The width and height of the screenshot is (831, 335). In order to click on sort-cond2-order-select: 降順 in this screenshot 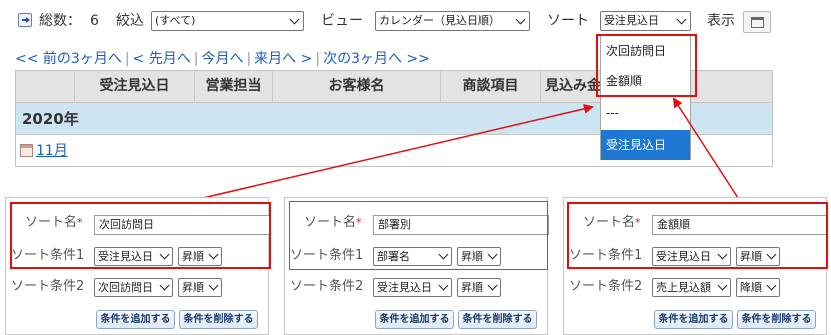, I will do `click(758, 287)`.